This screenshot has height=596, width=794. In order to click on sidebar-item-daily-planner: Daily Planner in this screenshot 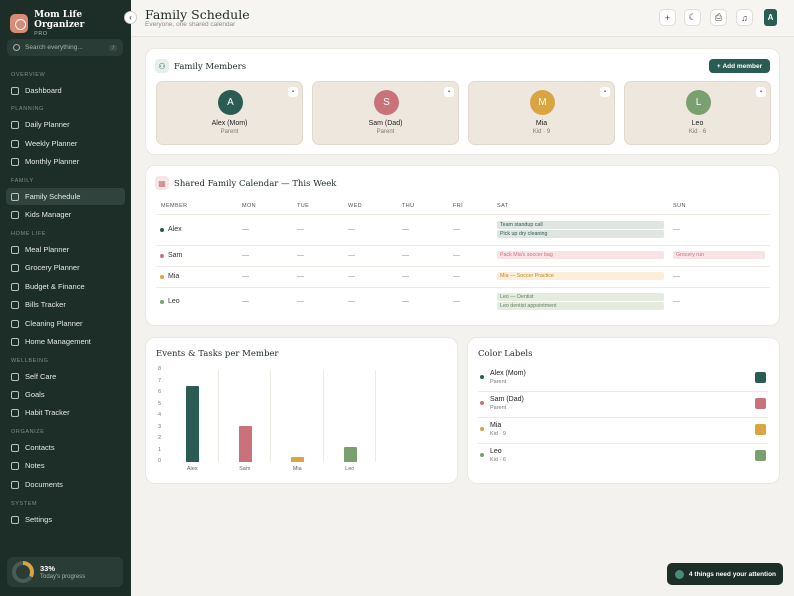, I will do `click(65, 124)`.